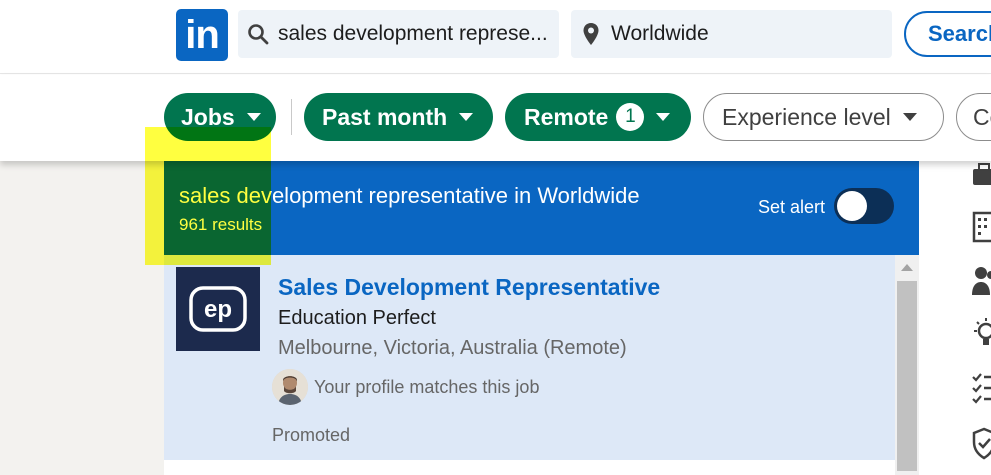 This screenshot has width=991, height=475. I want to click on linkedin-logo: in, so click(202, 35).